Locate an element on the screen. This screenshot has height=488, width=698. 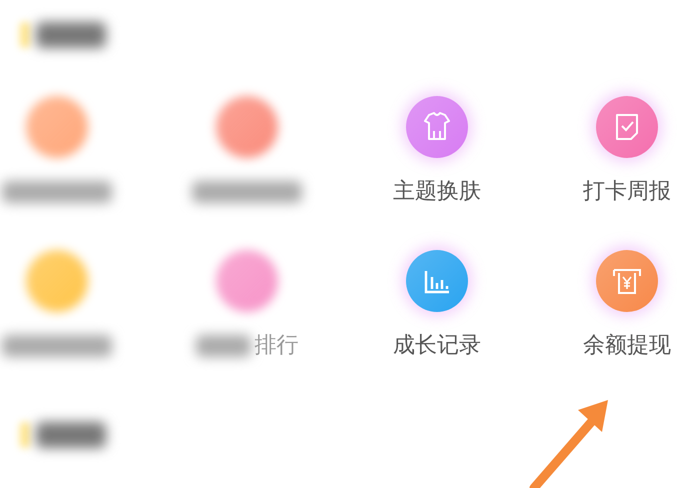
menu-item-label: 余额提现 is located at coordinates (627, 346).